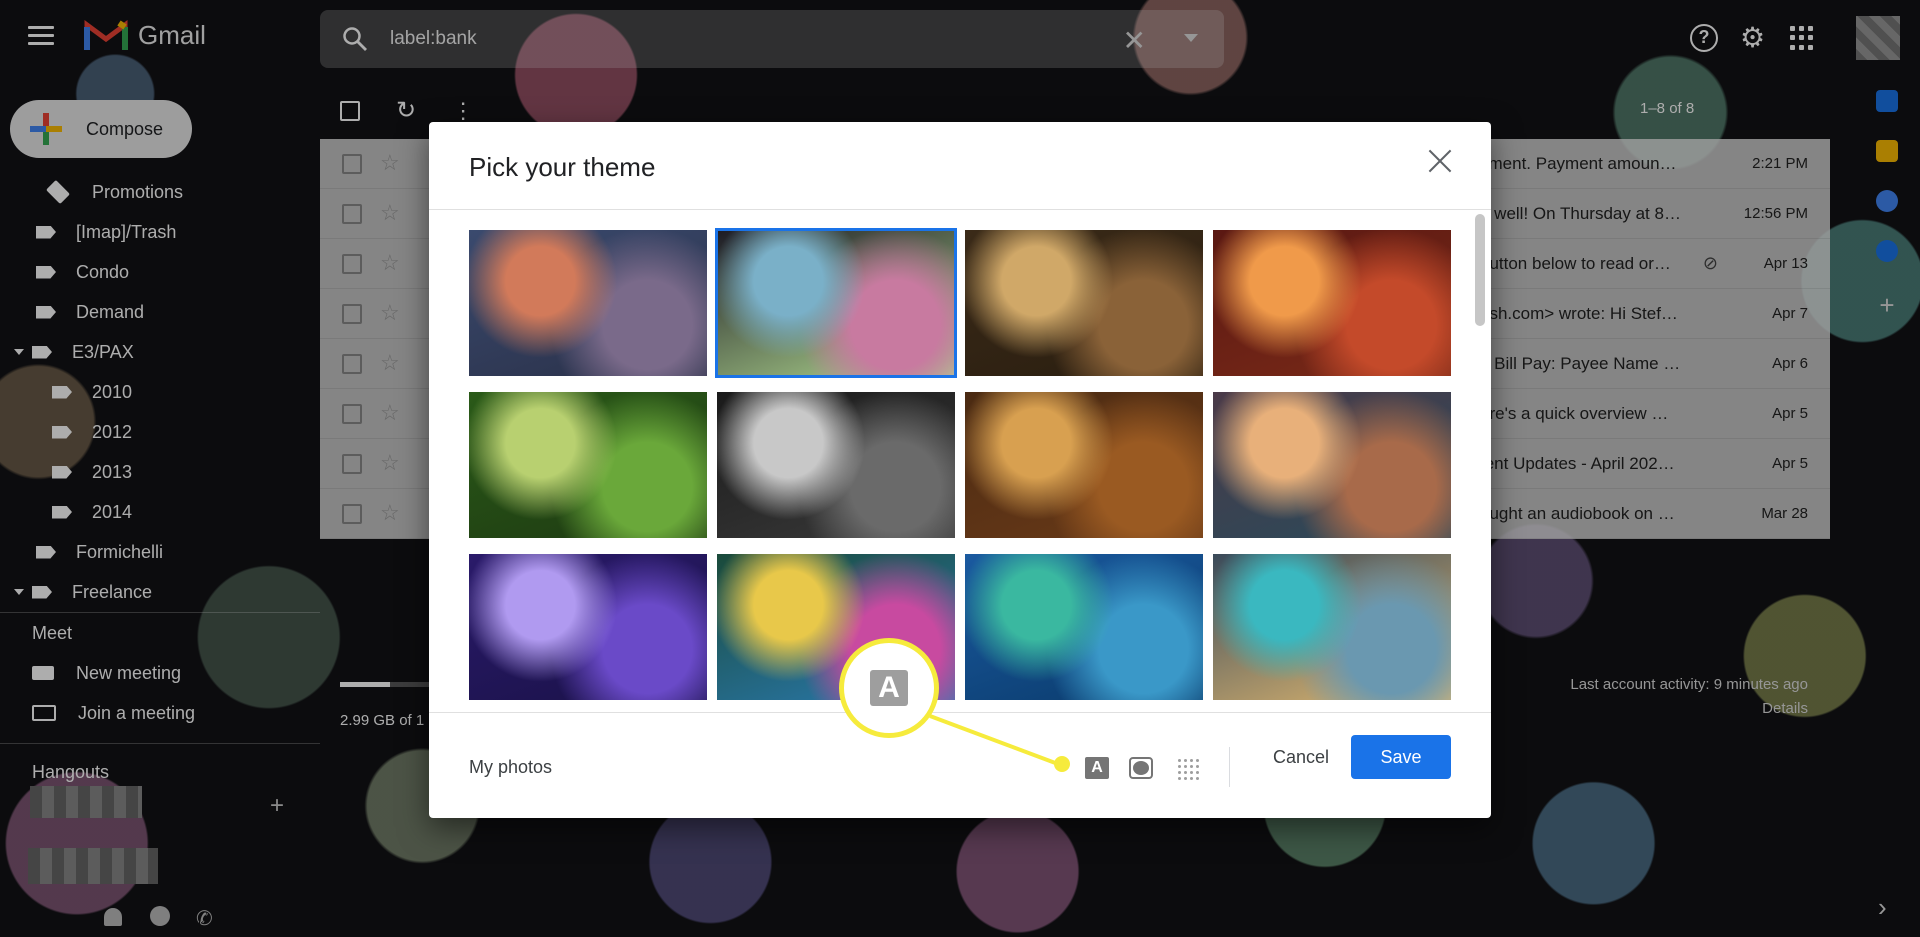 The image size is (1920, 937). I want to click on text-background-icon: A, so click(1097, 768).